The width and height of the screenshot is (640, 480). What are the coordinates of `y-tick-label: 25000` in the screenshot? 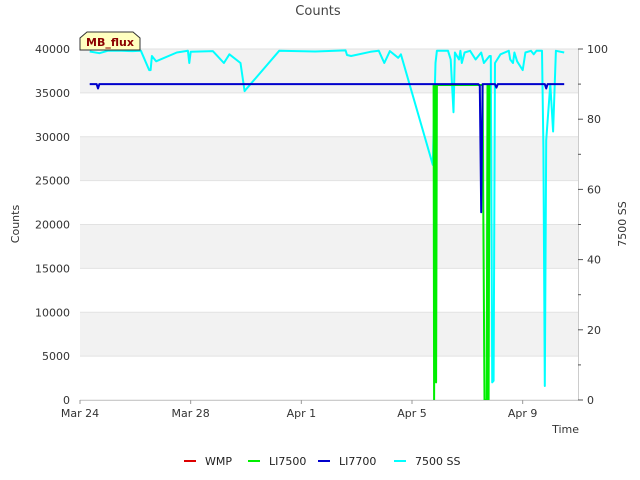 It's located at (52, 181).